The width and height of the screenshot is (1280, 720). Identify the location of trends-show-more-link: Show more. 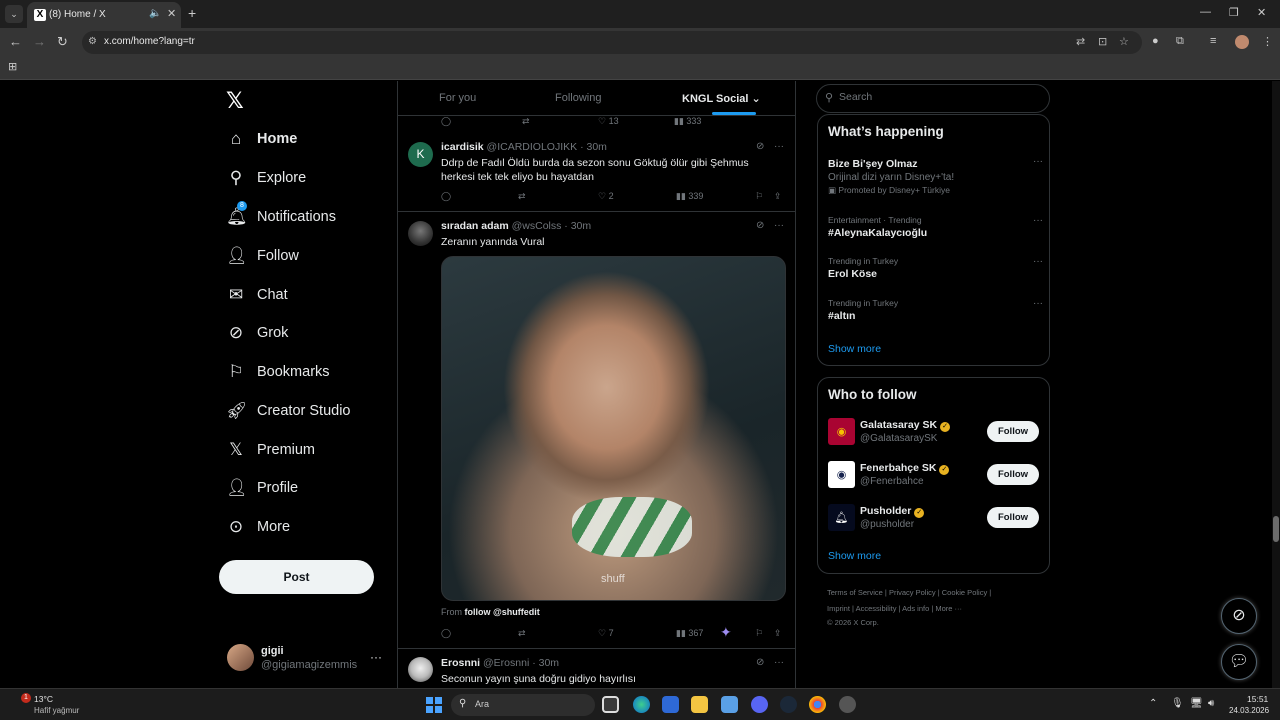
(854, 349).